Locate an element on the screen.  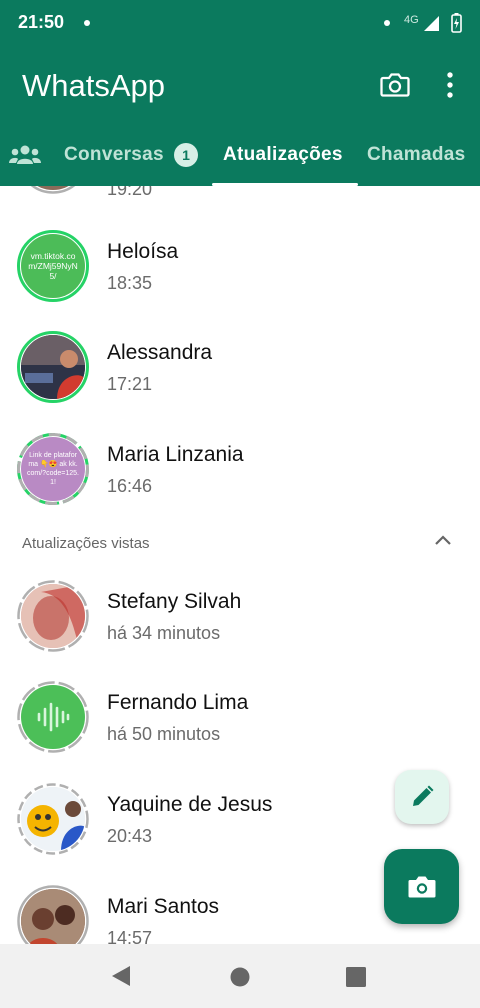
status-time: há 34 minutos is located at coordinates (164, 633).